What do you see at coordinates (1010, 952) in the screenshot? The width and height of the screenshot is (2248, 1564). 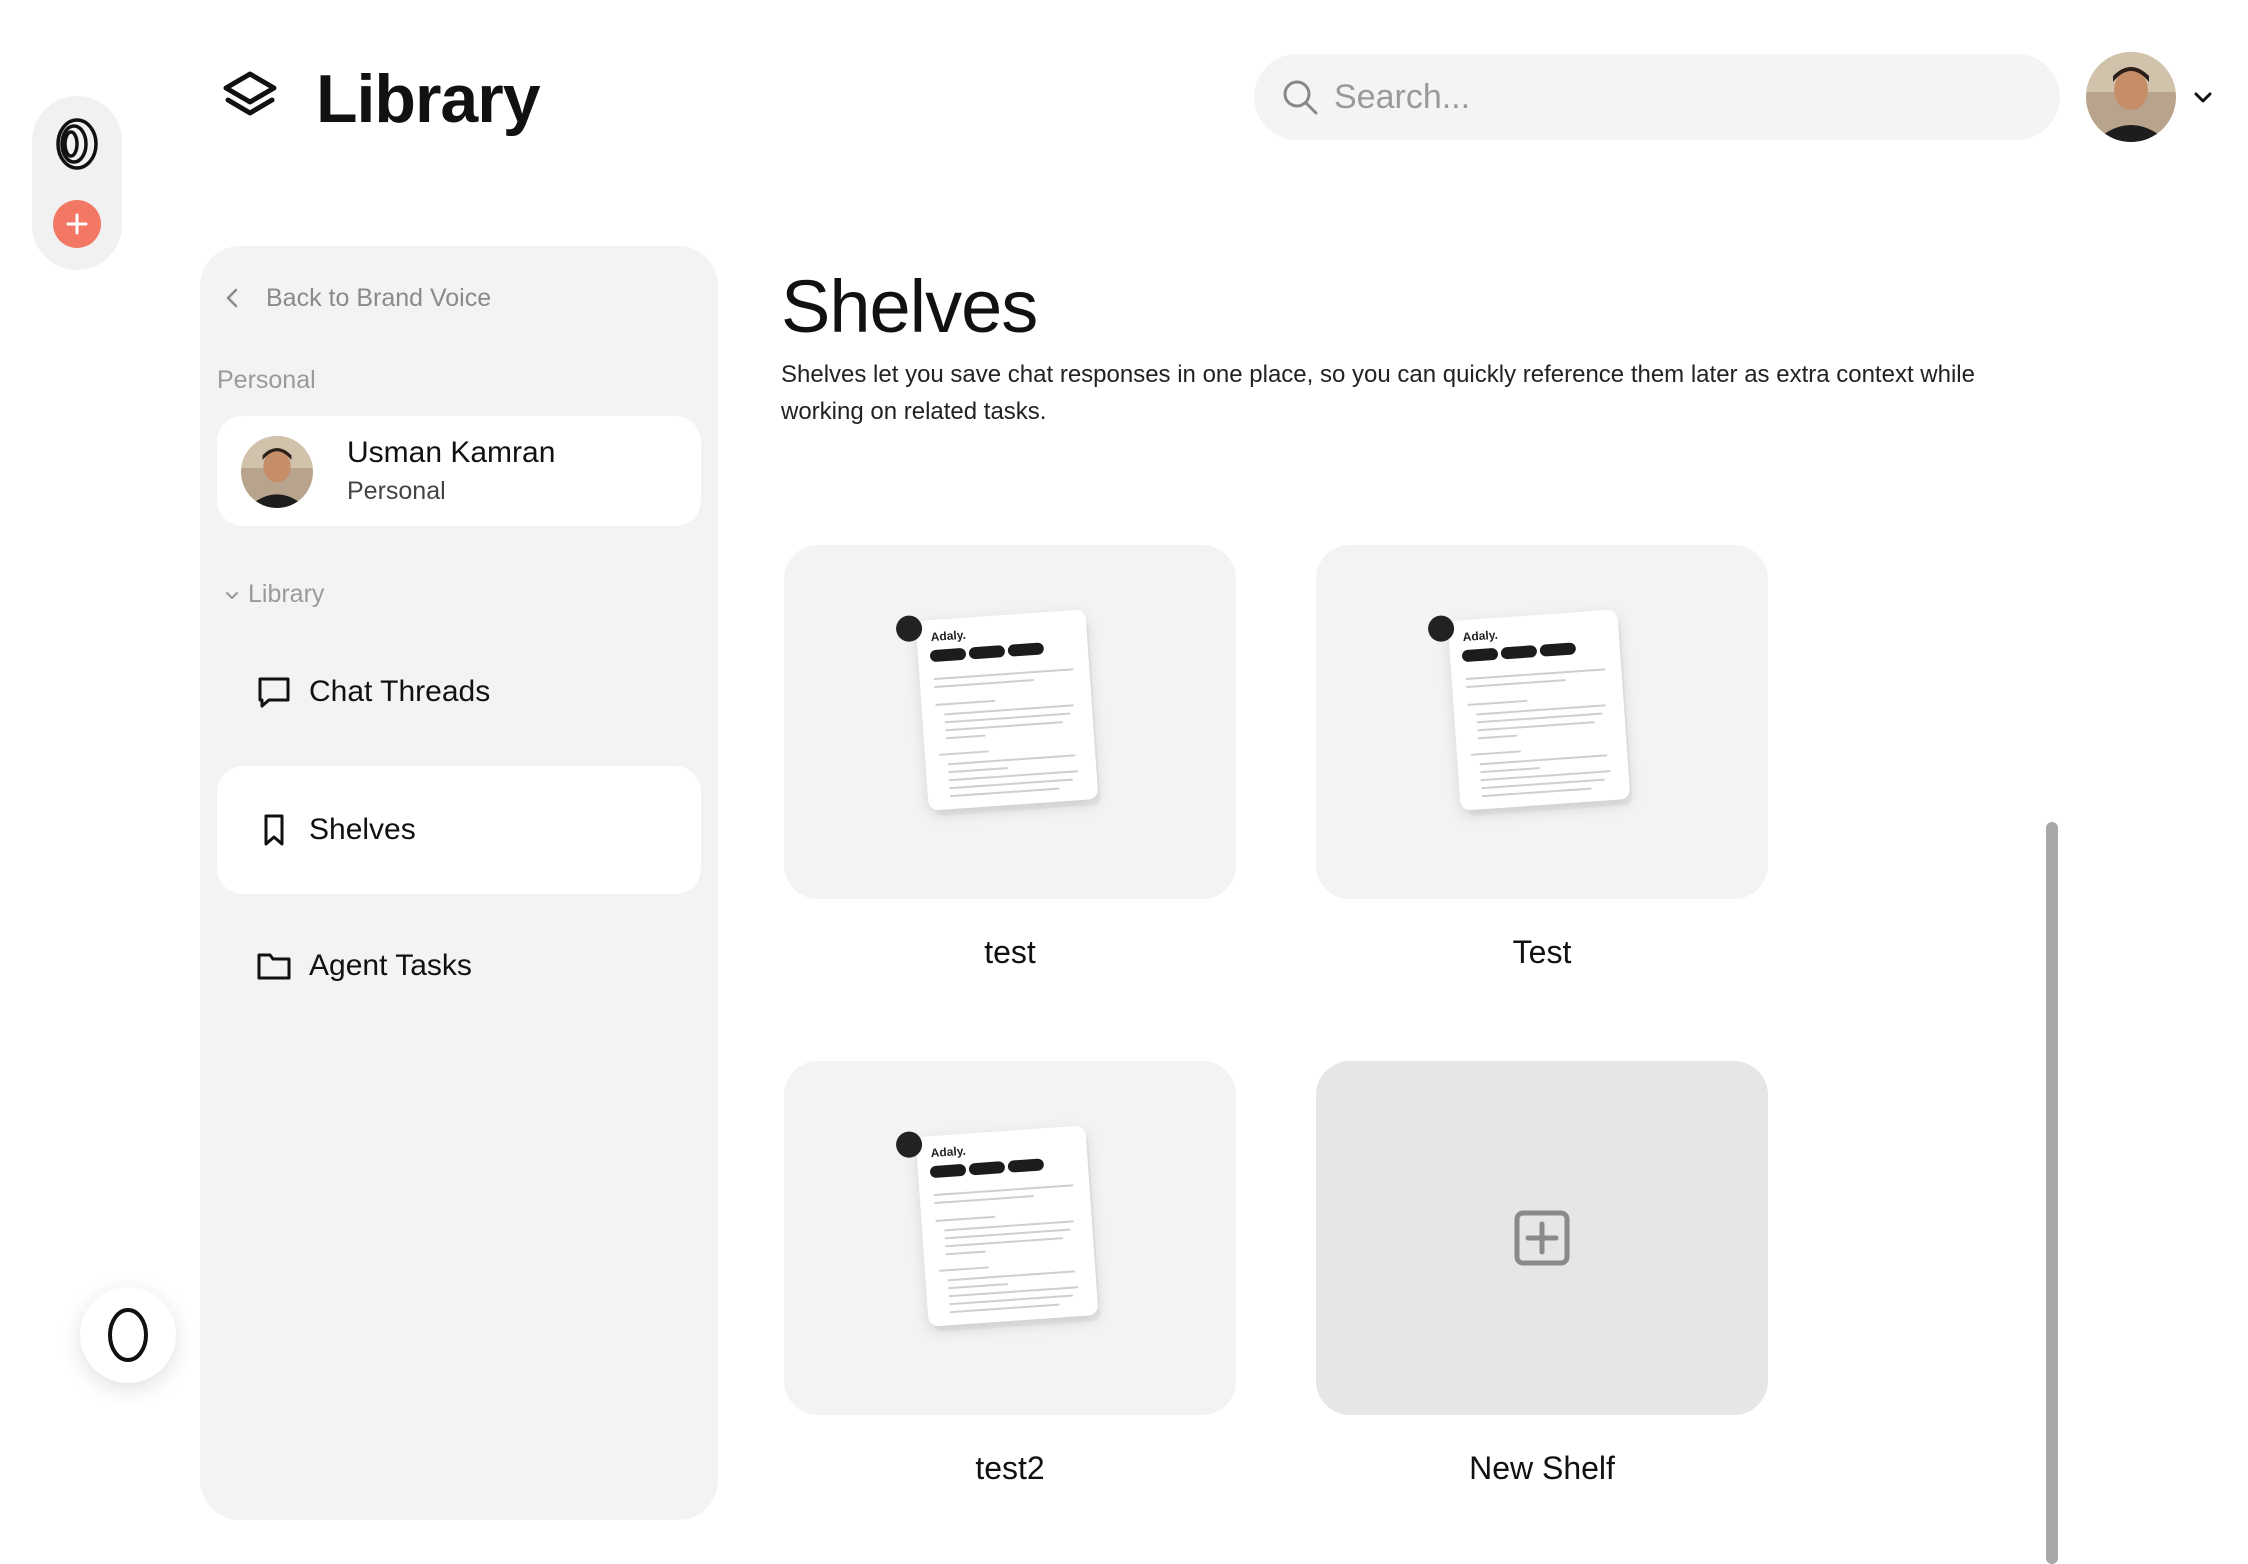 I see `shelf-label: test` at bounding box center [1010, 952].